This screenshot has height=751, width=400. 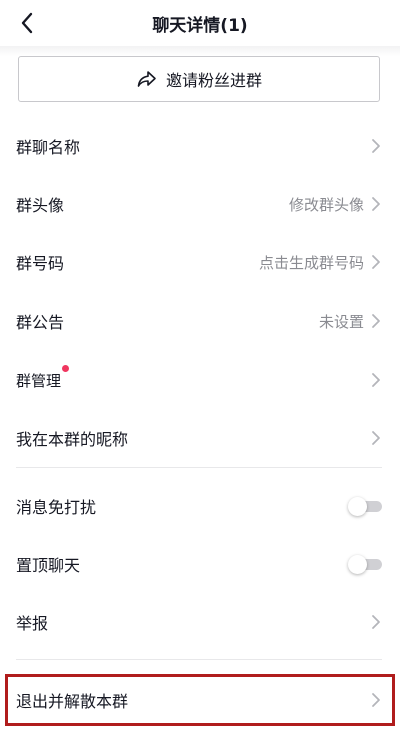 What do you see at coordinates (341, 321) in the screenshot?
I see `group-notice-value: 未设置` at bounding box center [341, 321].